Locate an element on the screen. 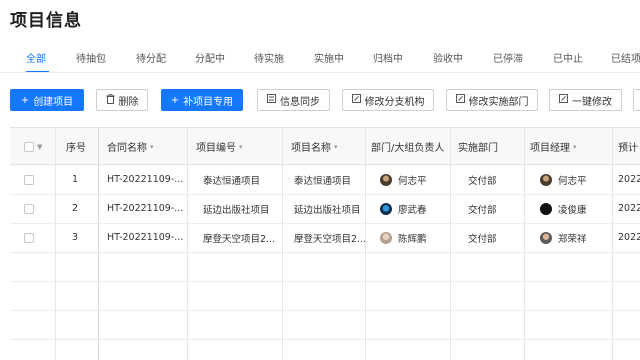  toolbar: + 创建项目 删除 + 补项目专用 信息同步 修改分支机构 修改实施部门 一键修改 is located at coordinates (320, 100).